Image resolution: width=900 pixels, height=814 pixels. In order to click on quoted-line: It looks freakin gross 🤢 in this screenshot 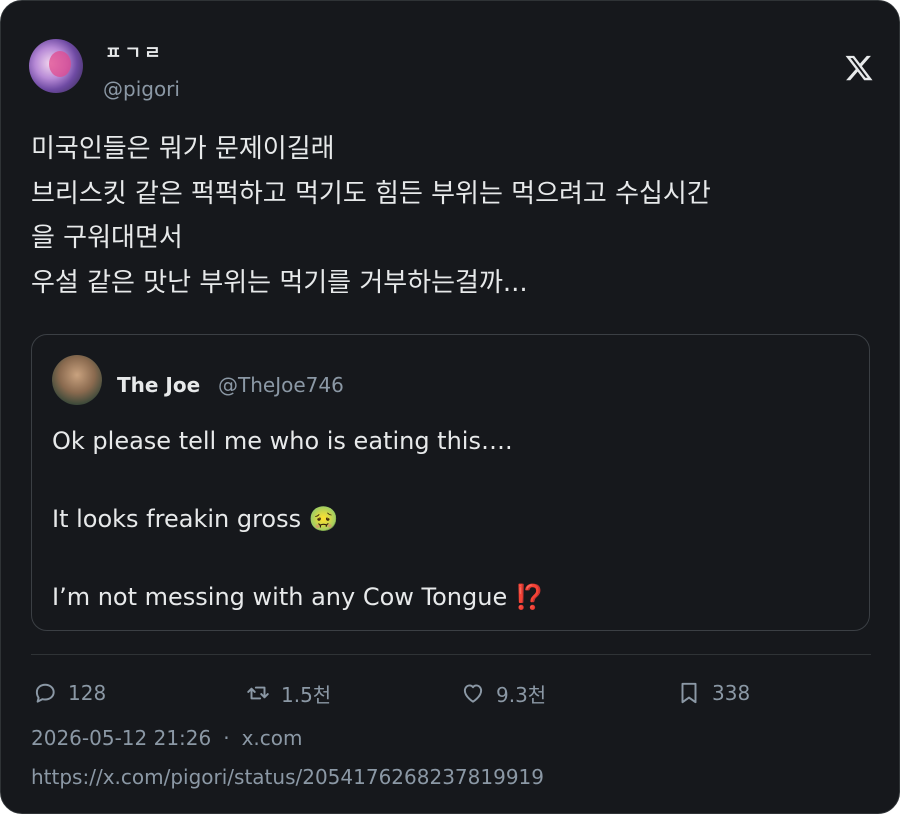, I will do `click(195, 519)`.